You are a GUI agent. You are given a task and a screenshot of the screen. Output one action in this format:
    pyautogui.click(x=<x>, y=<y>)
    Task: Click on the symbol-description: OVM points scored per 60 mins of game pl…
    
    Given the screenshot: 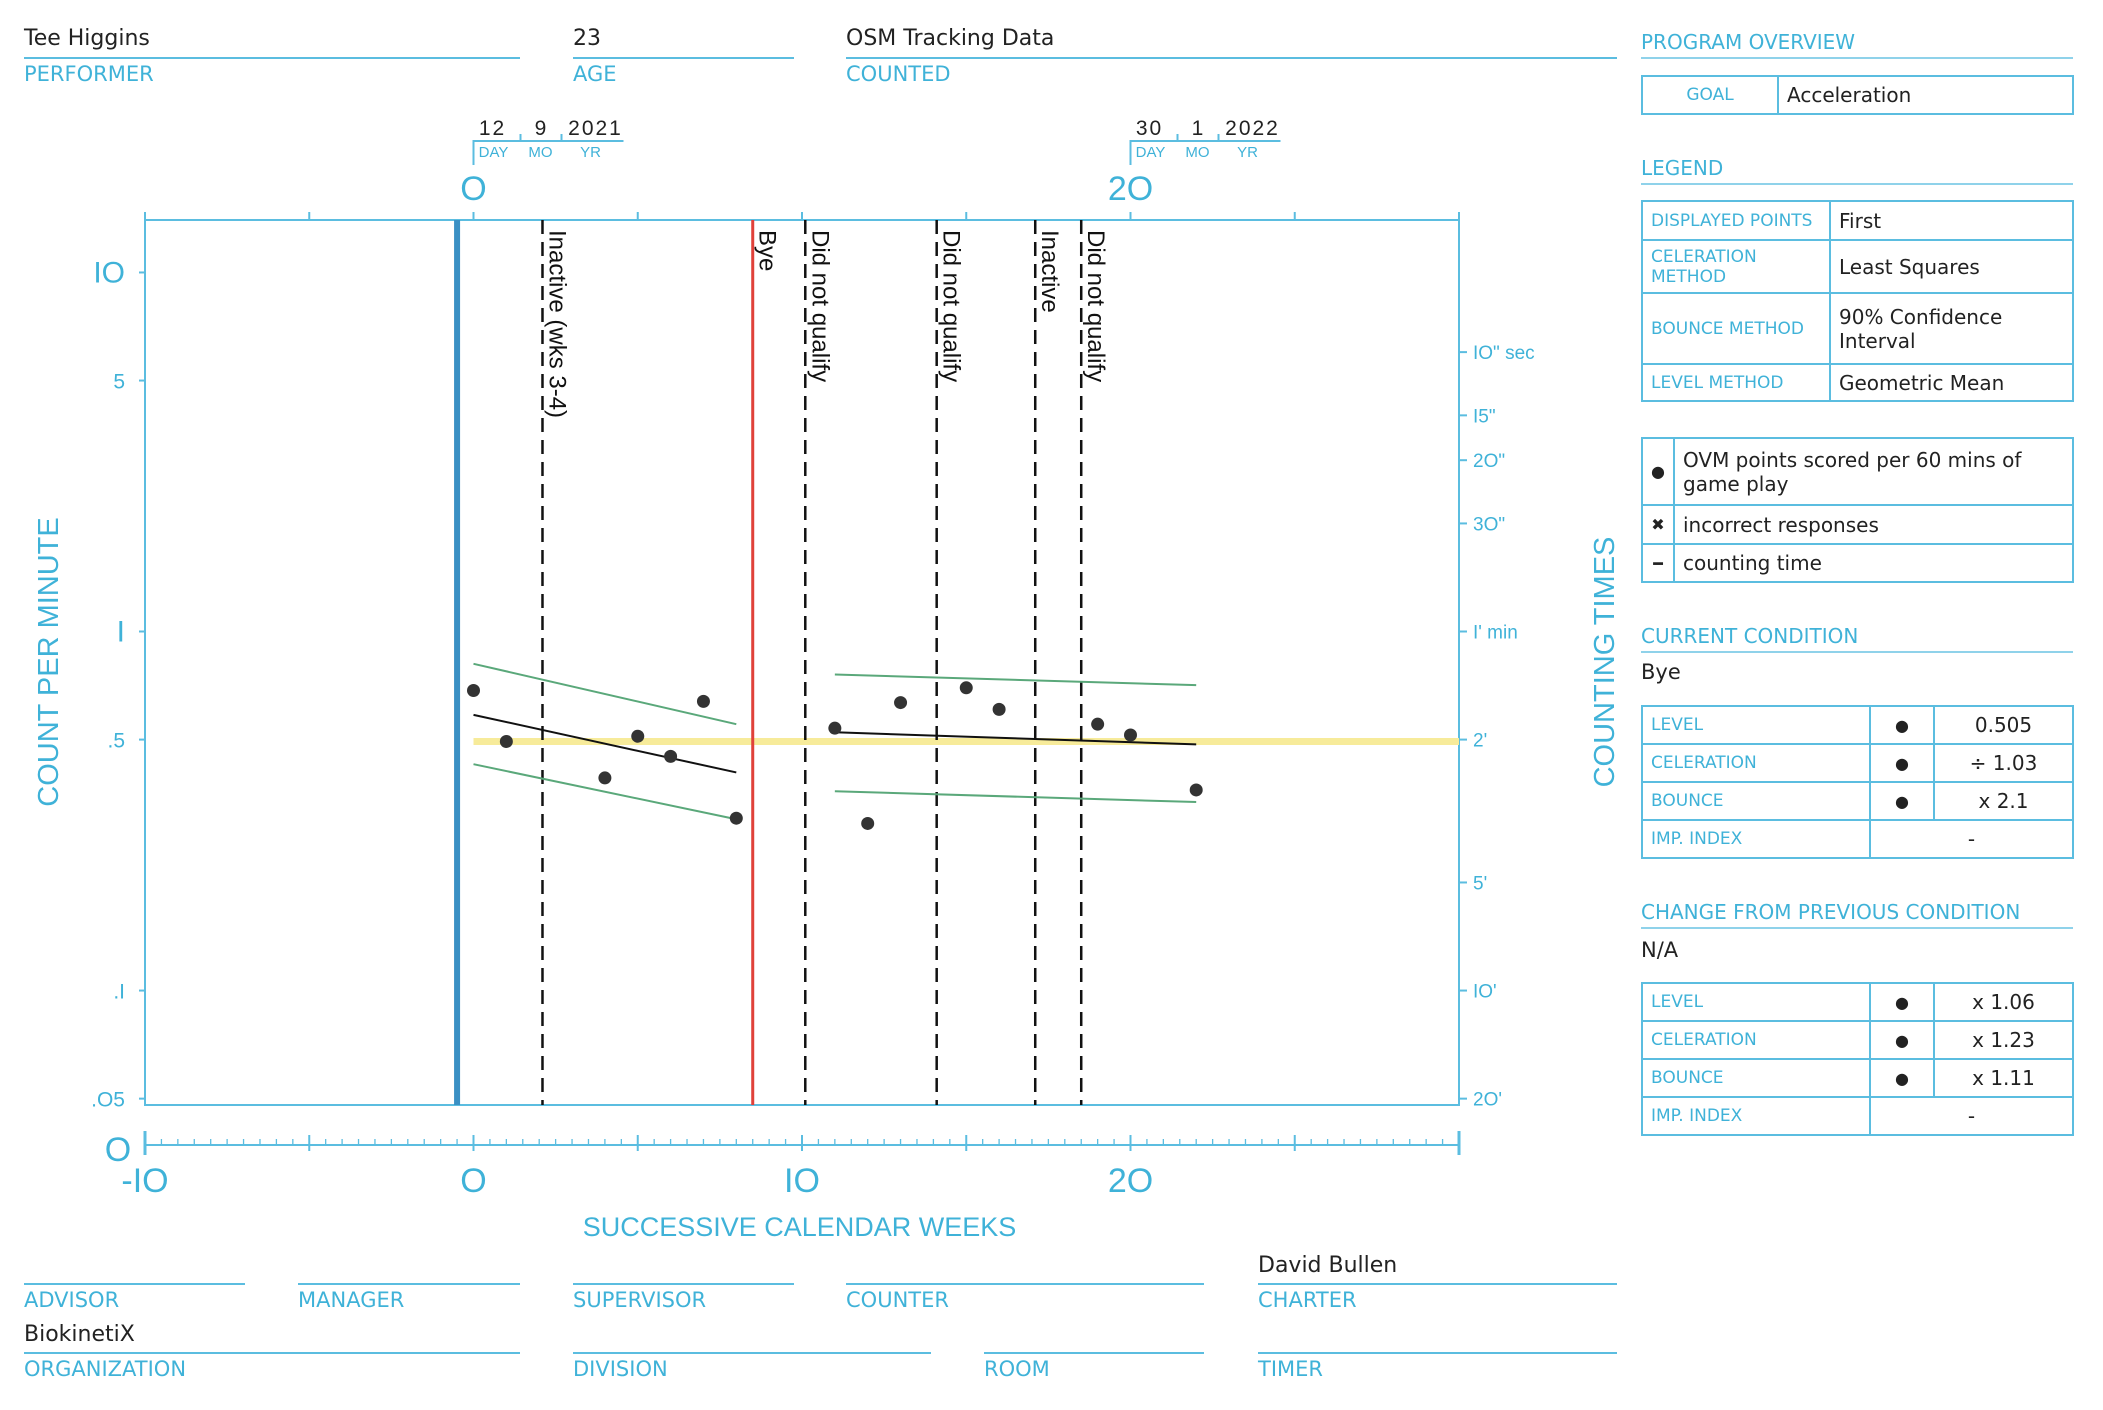 What is the action you would take?
    pyautogui.click(x=1873, y=471)
    